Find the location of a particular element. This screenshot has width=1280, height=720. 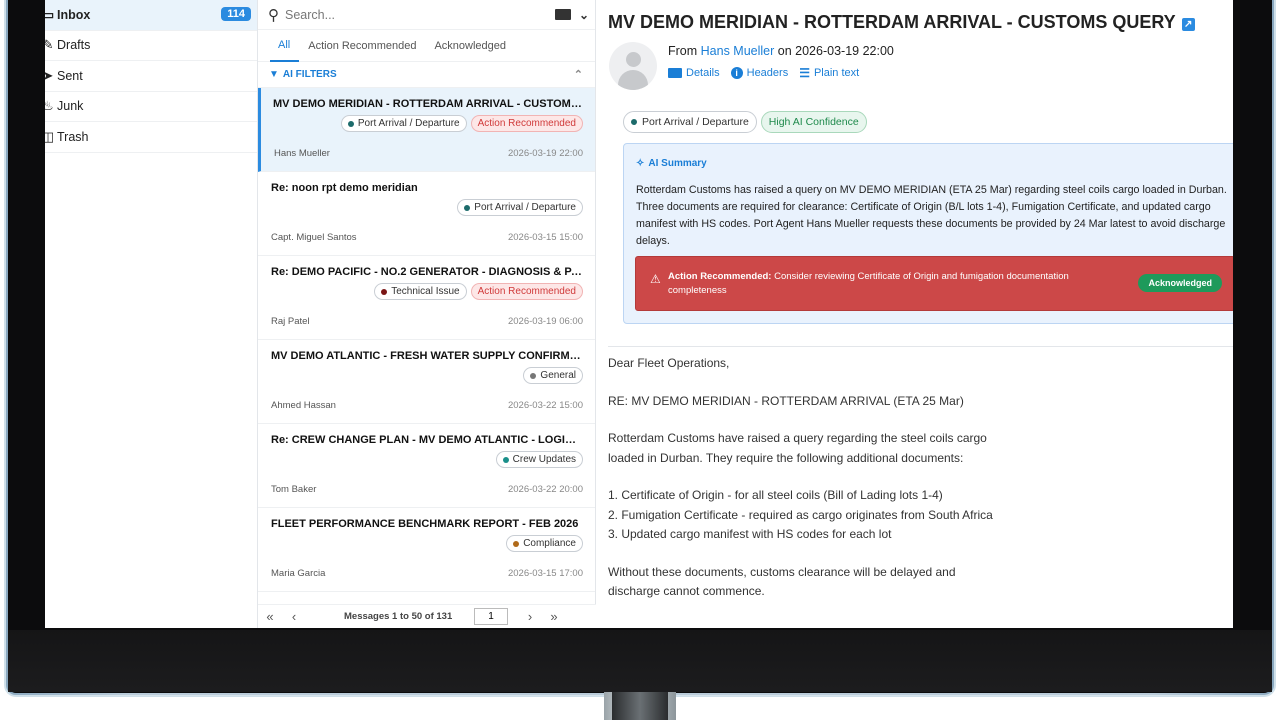

avatar is located at coordinates (633, 66).